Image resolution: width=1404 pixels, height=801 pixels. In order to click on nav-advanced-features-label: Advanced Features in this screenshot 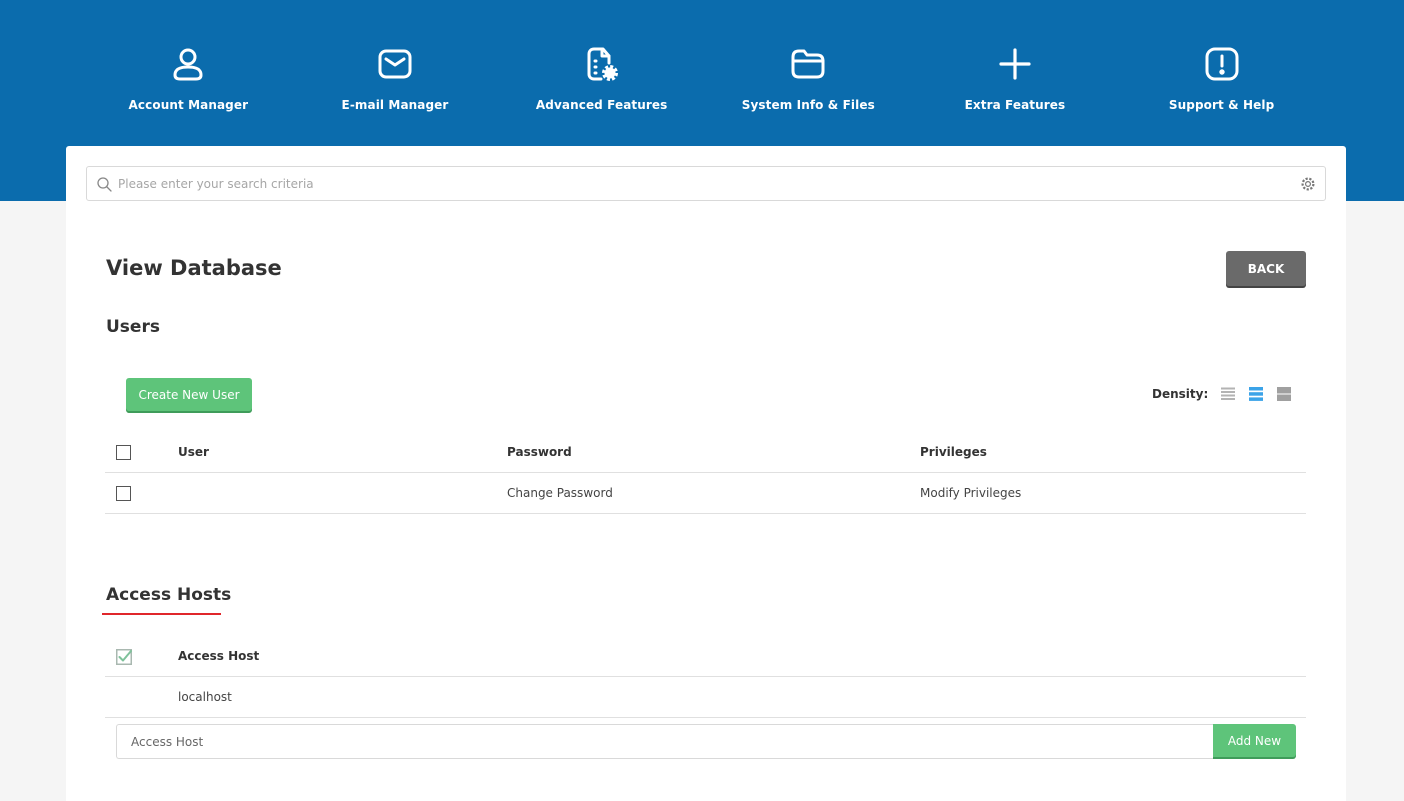, I will do `click(601, 105)`.